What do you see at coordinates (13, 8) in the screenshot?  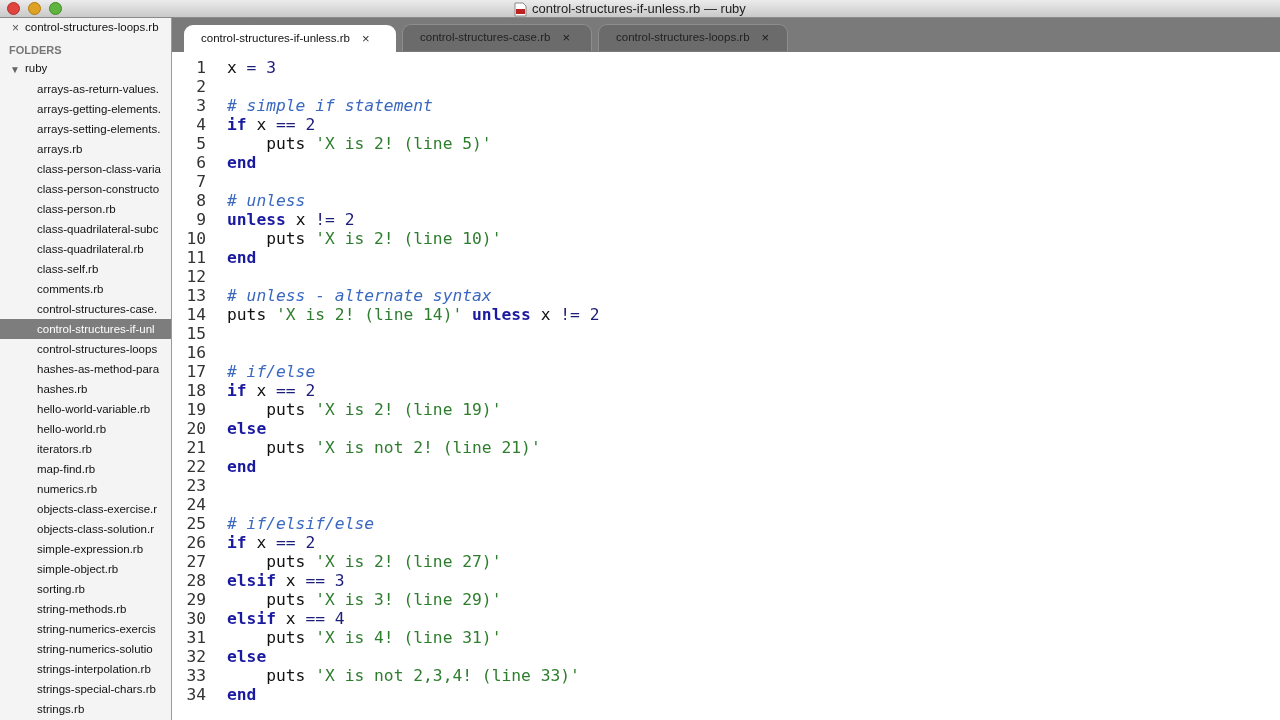 I see `close-window-button` at bounding box center [13, 8].